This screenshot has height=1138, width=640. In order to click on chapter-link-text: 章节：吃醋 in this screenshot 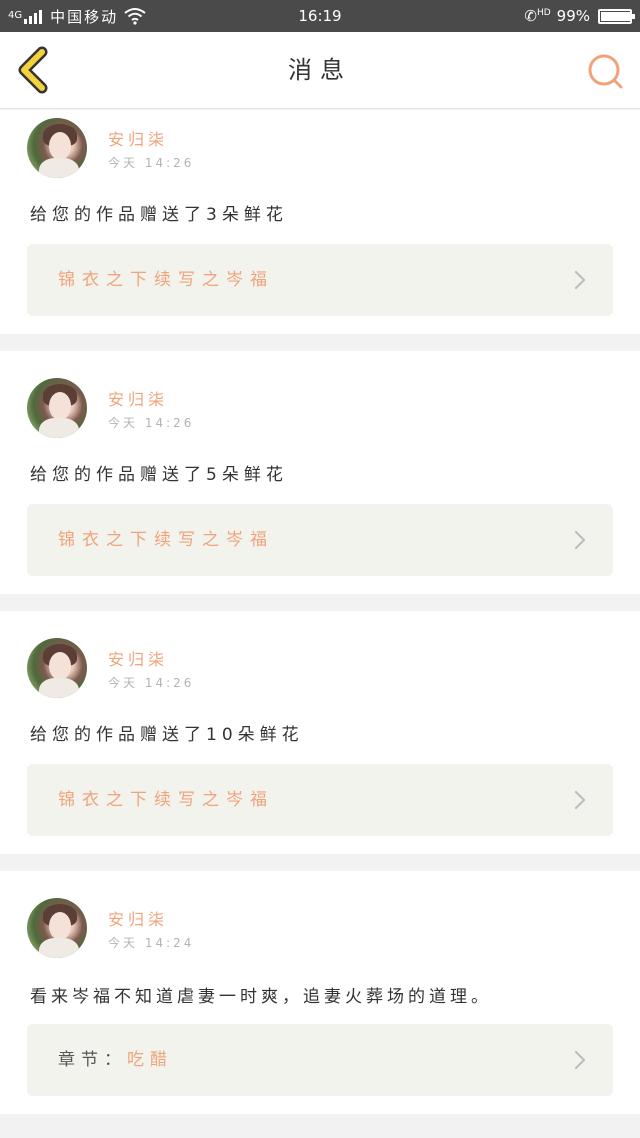, I will do `click(115, 1060)`.